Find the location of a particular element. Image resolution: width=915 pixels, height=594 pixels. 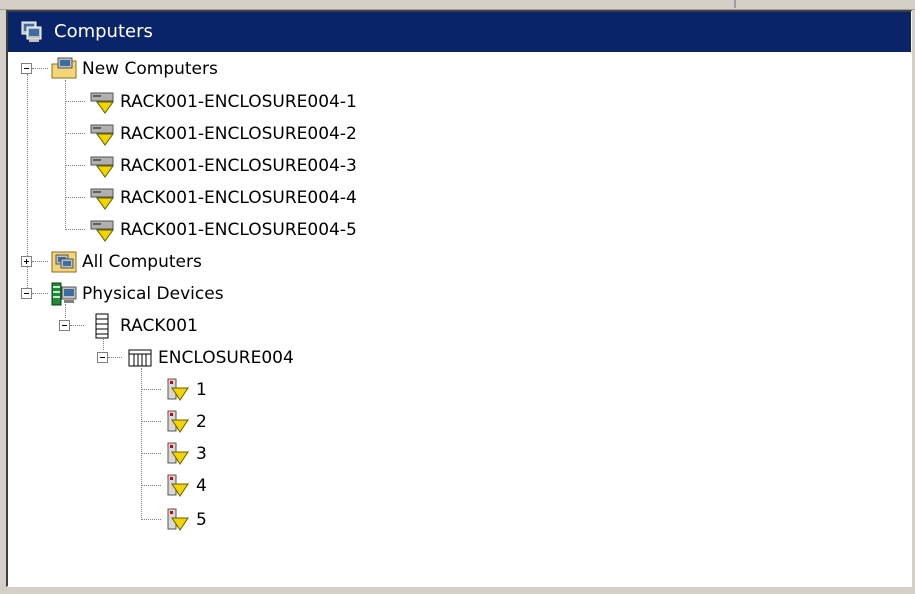

tree-node-bay: 3 is located at coordinates (185, 454).